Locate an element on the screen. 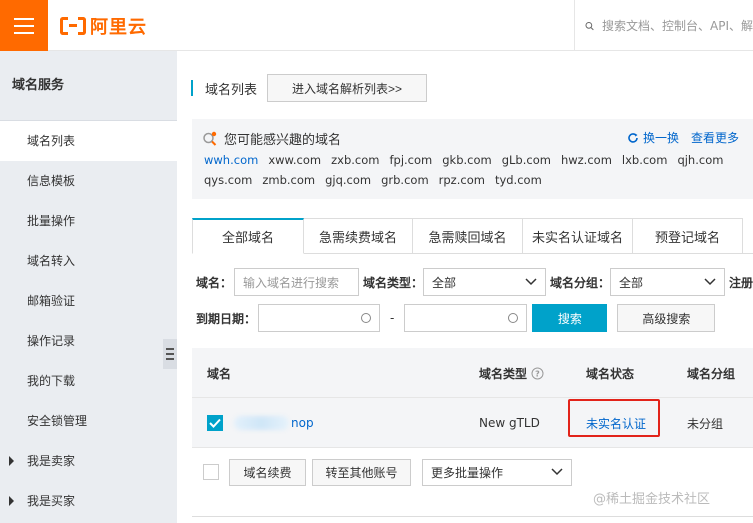 This screenshot has width=753, height=523. suggested-domain: gLb.com is located at coordinates (526, 160).